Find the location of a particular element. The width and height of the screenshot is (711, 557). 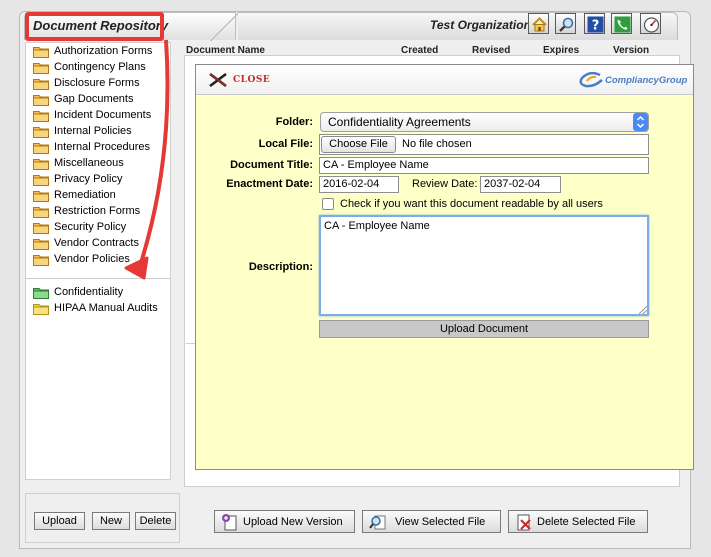

help-icon: ? is located at coordinates (595, 24).